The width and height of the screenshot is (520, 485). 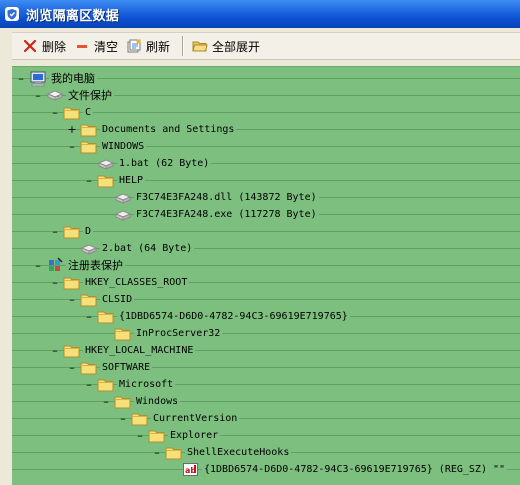 What do you see at coordinates (90, 96) in the screenshot?
I see `tree-node-label: 文件保护` at bounding box center [90, 96].